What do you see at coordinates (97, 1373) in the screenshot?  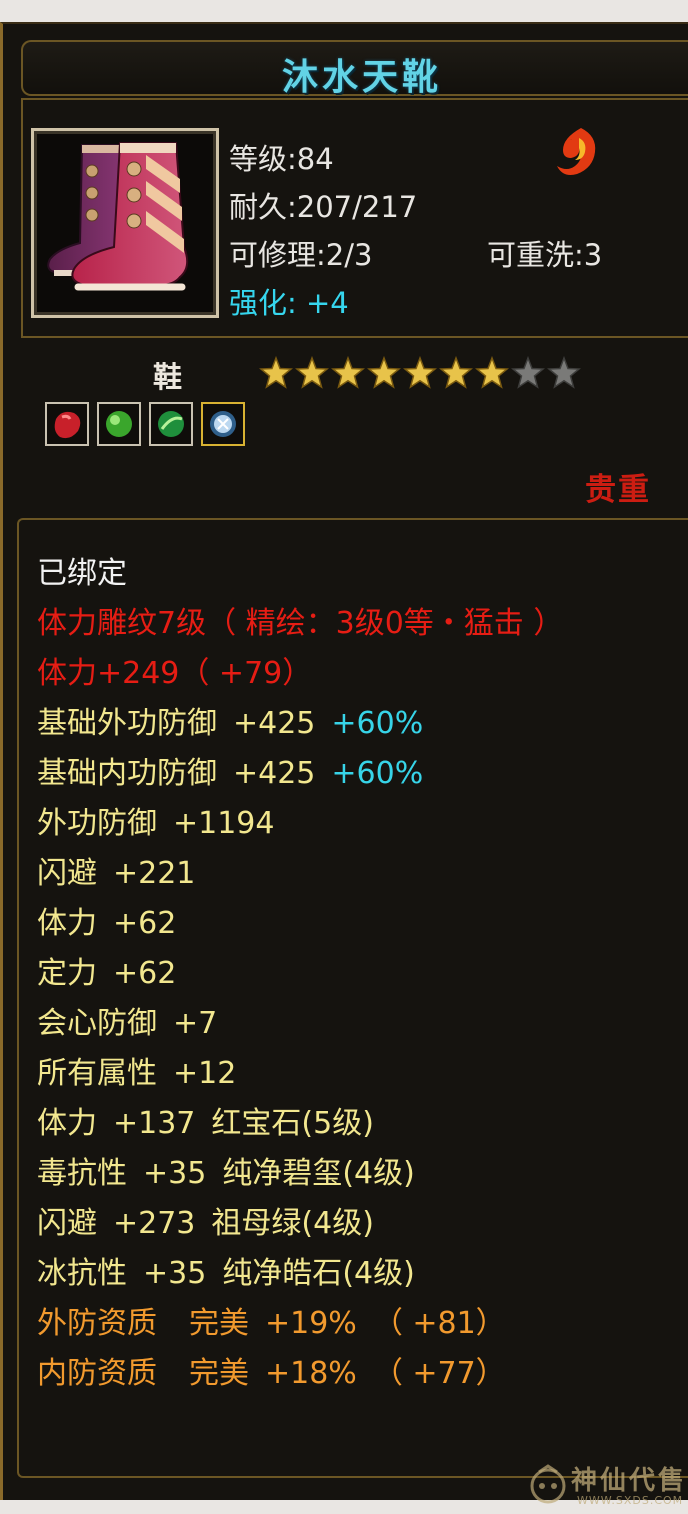 I see `aptitude-label: 内防资质` at bounding box center [97, 1373].